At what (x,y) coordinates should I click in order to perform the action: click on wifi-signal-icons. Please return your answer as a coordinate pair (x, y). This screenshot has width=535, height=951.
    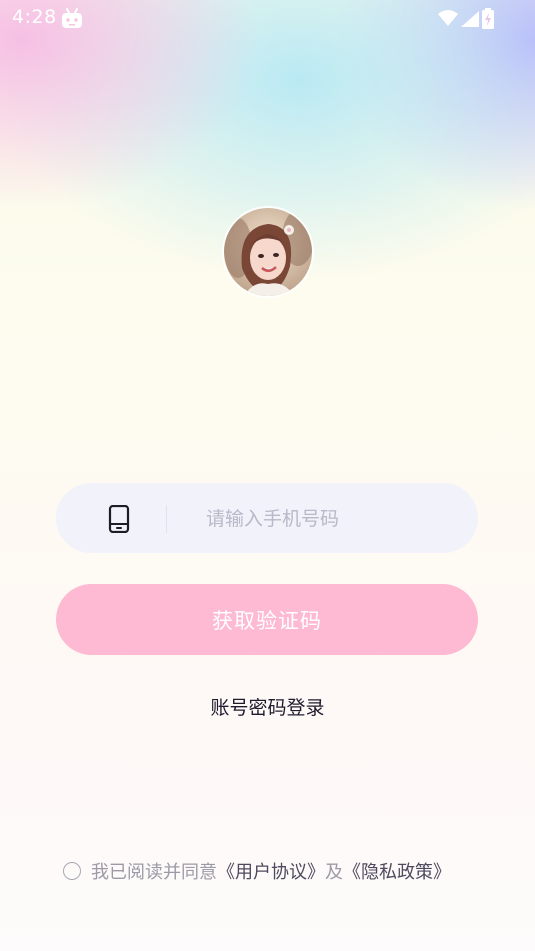
    Looking at the image, I should click on (458, 18).